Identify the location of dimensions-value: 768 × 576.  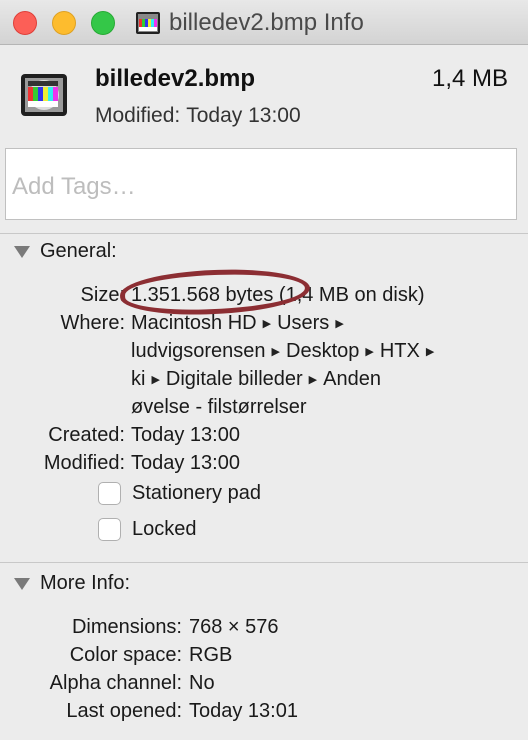
(234, 627).